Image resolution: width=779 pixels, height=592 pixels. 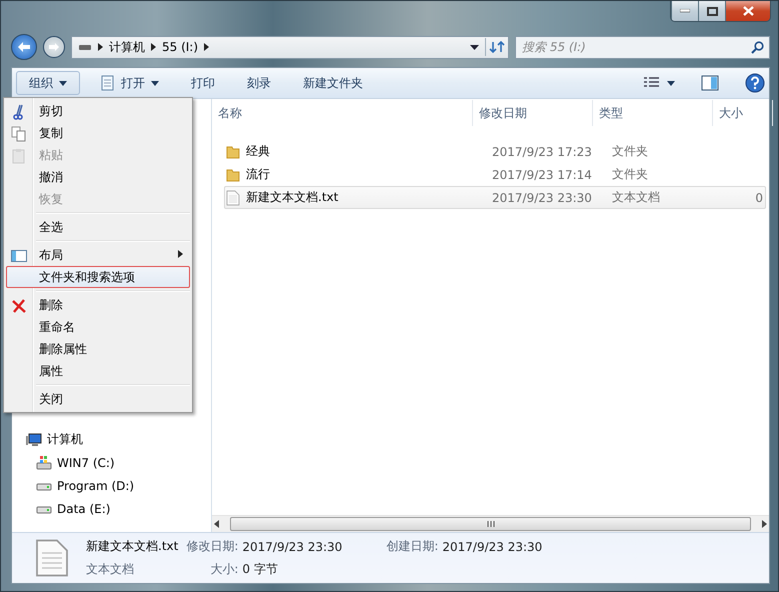 I want to click on copy-icon, so click(x=19, y=134).